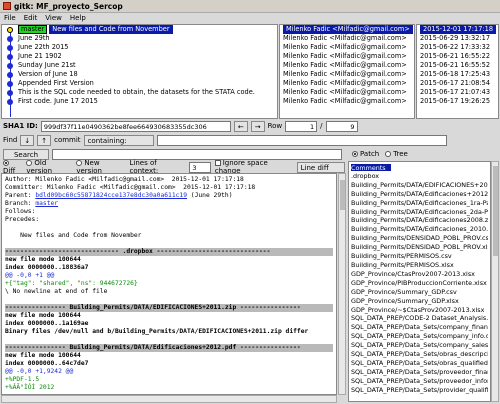 The image size is (500, 404). Describe the element at coordinates (48, 74) in the screenshot. I see `commit-message: Version of June 18` at that location.